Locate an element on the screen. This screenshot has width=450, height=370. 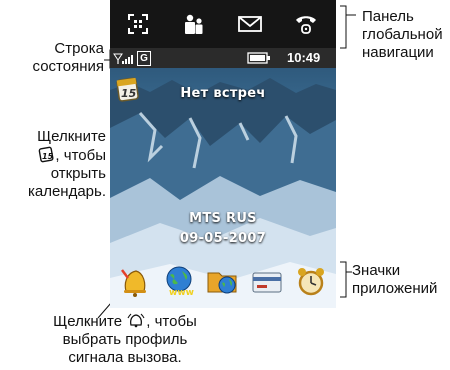
calendar-line-2: 15 , чтобы is located at coordinates (53, 155).